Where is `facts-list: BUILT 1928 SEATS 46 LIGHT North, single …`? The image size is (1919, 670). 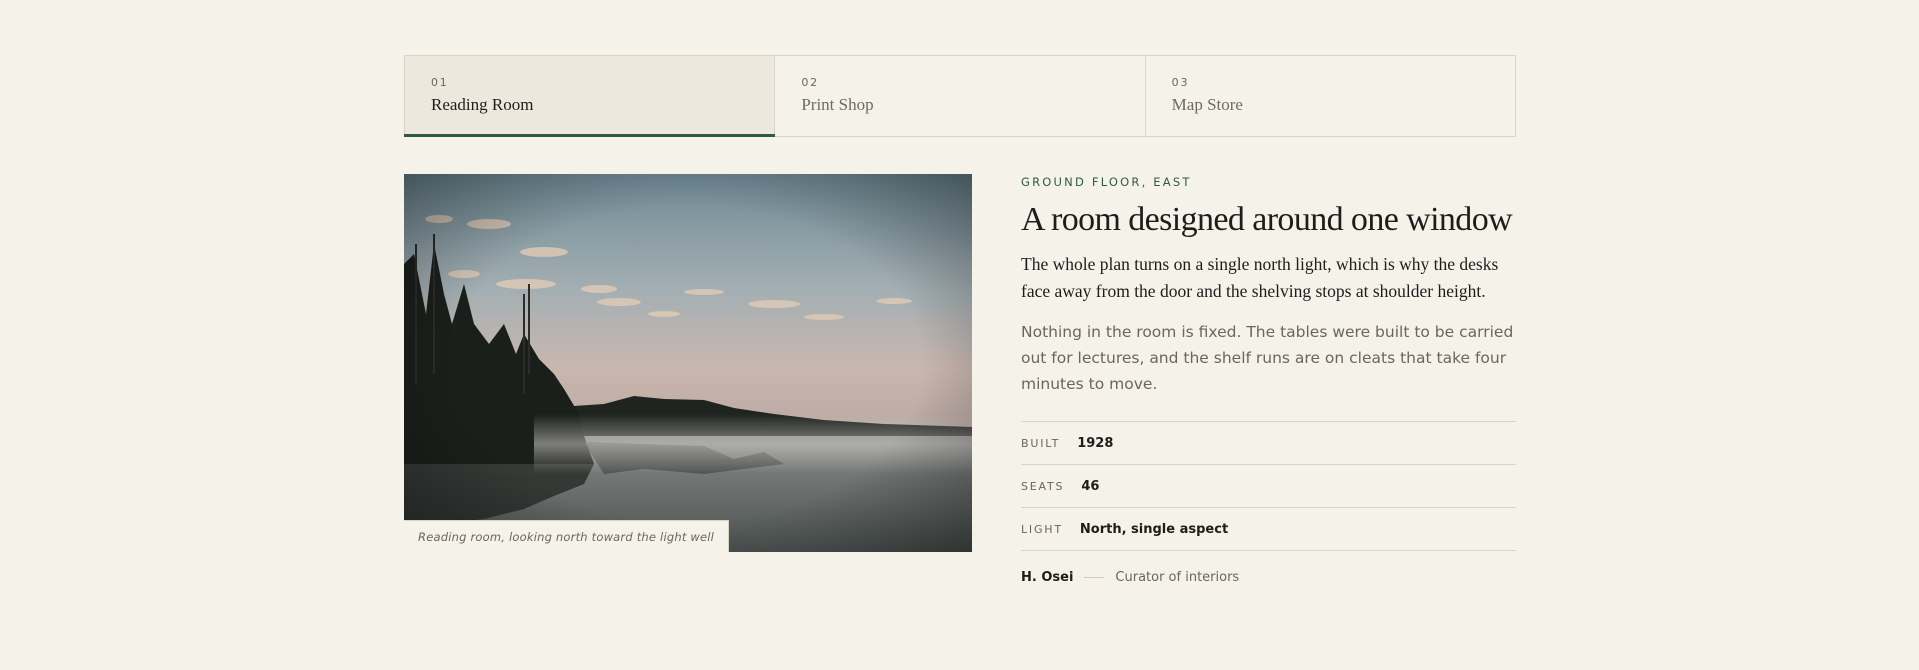
facts-list: BUILT 1928 SEATS 46 LIGHT North, single … is located at coordinates (1268, 486).